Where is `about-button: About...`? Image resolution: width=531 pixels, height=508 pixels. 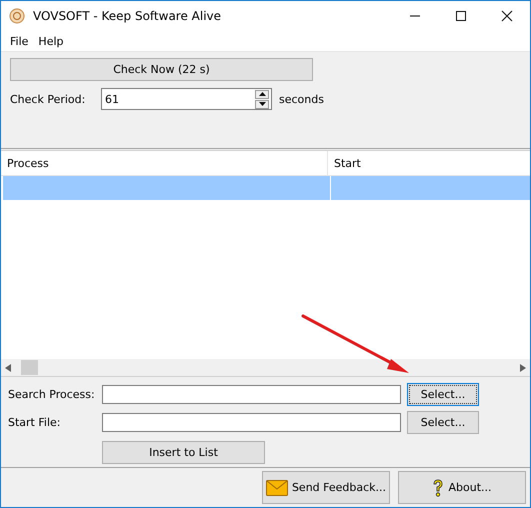 about-button: About... is located at coordinates (462, 487).